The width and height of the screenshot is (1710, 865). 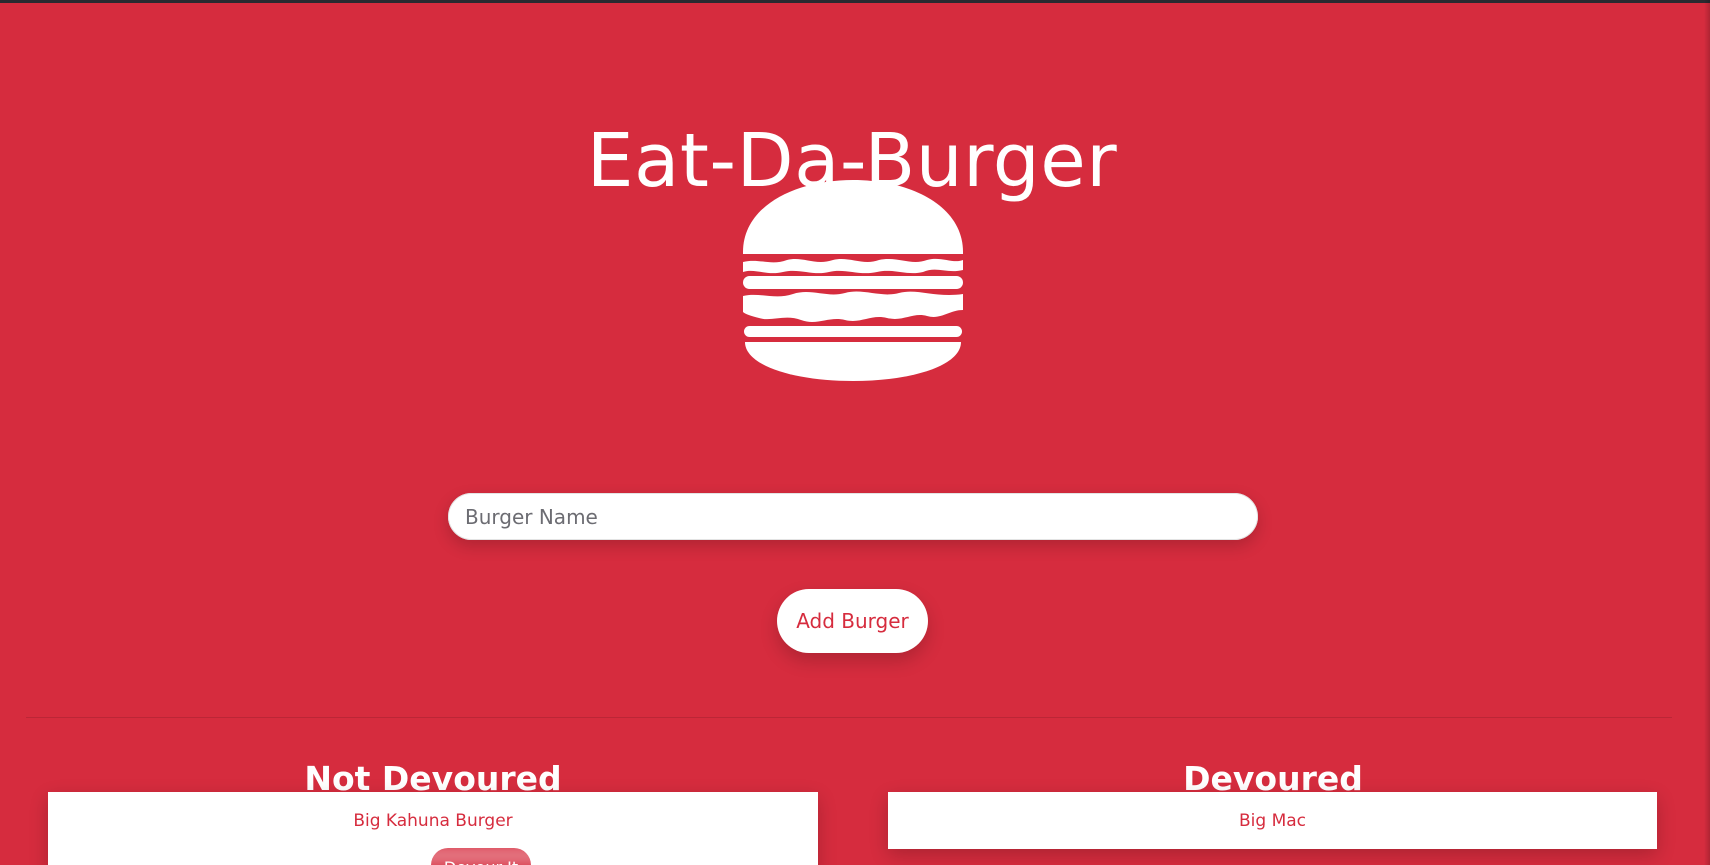 What do you see at coordinates (849, 717) in the screenshot?
I see `section-divider` at bounding box center [849, 717].